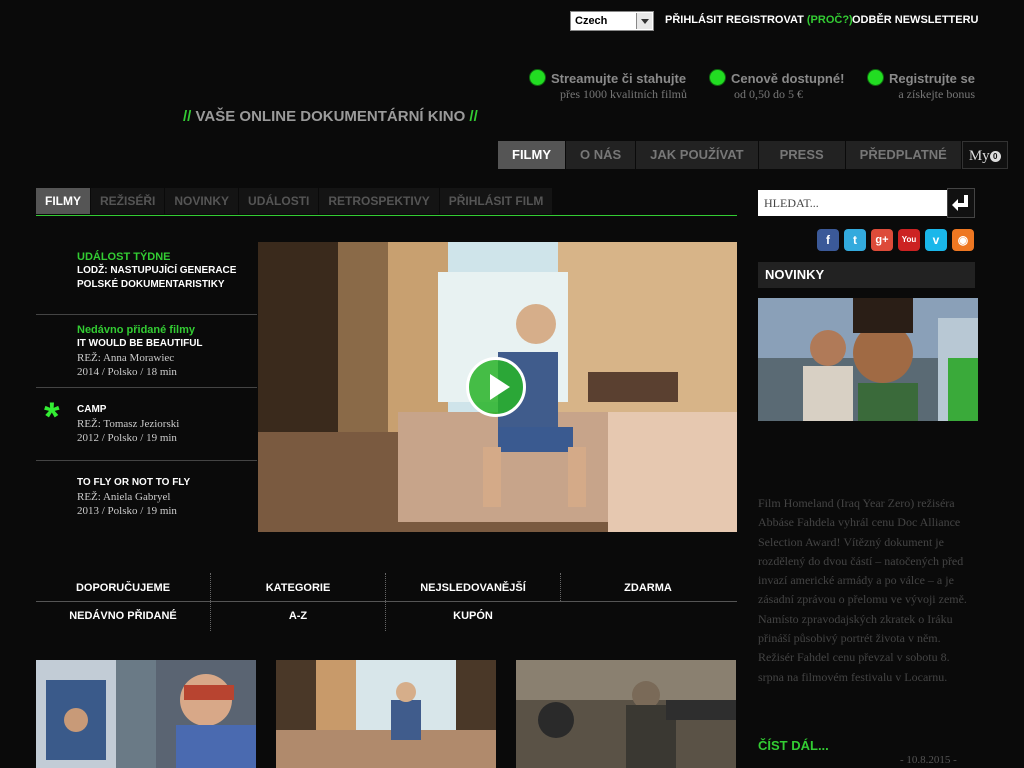 This screenshot has height=768, width=1024. What do you see at coordinates (936, 94) in the screenshot?
I see `feature-subtitle: a získejte bonus` at bounding box center [936, 94].